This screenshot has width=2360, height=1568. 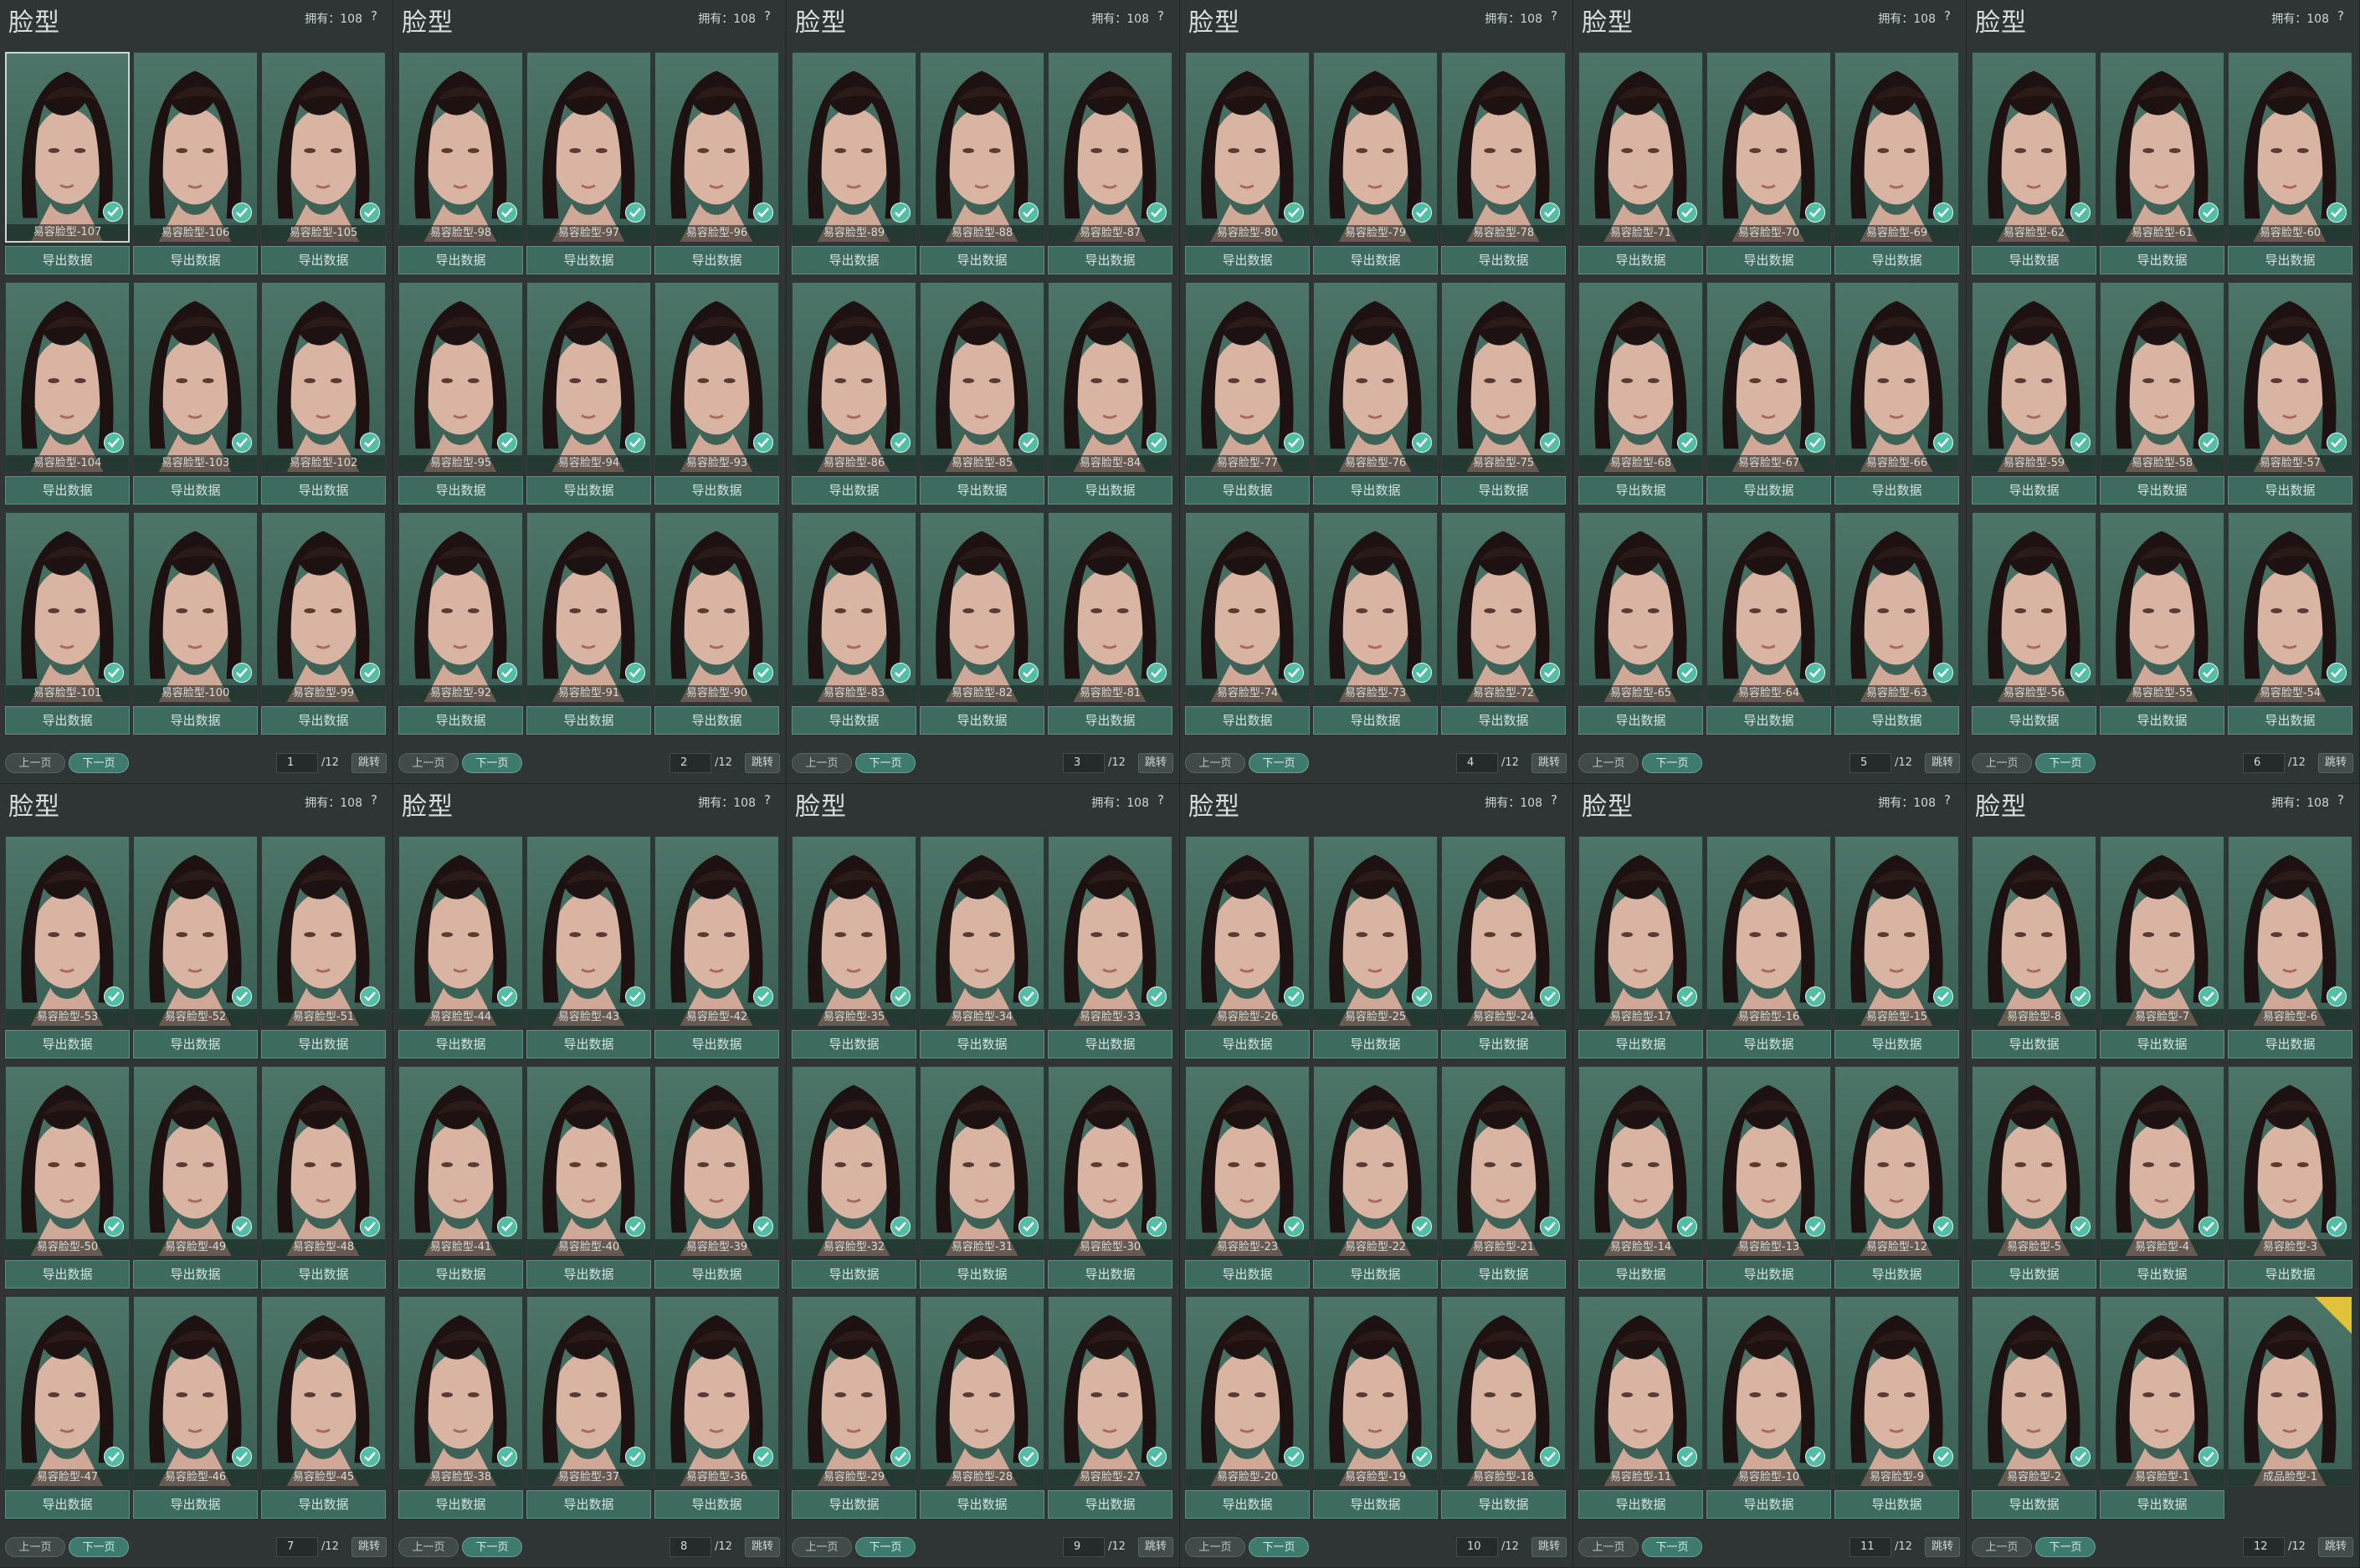 I want to click on face-card: 易容脸型-61 导出数据, so click(x=2162, y=167).